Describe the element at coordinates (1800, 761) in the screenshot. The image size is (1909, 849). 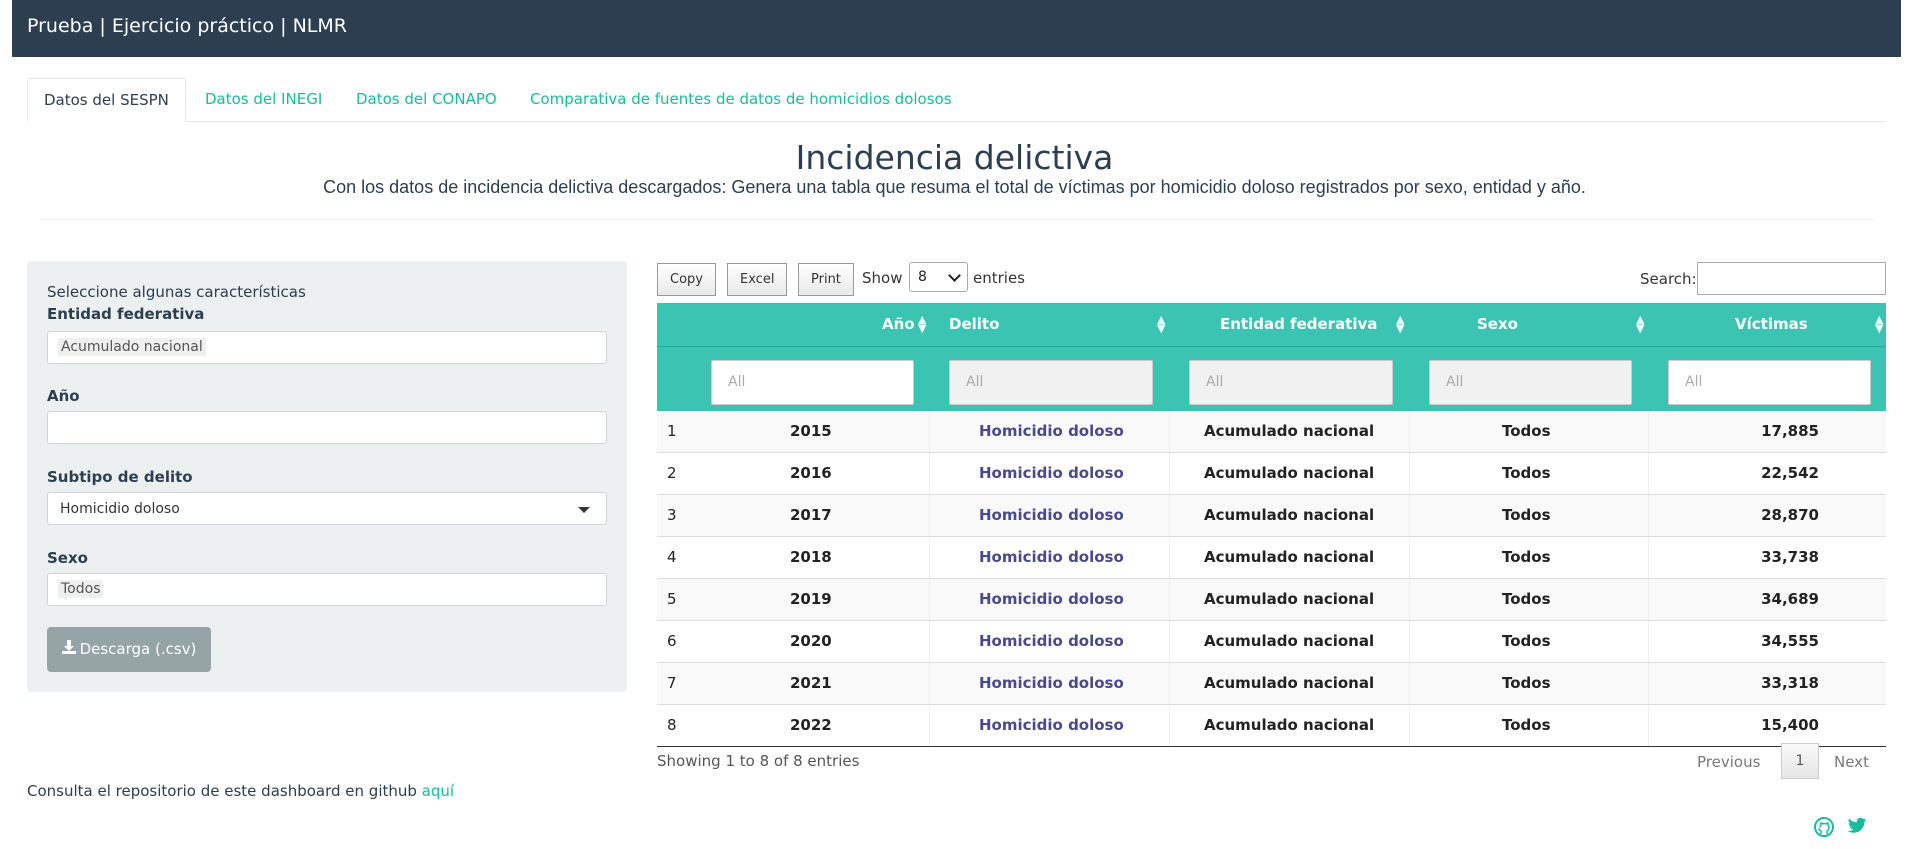
I see `page-1-button: 1` at that location.